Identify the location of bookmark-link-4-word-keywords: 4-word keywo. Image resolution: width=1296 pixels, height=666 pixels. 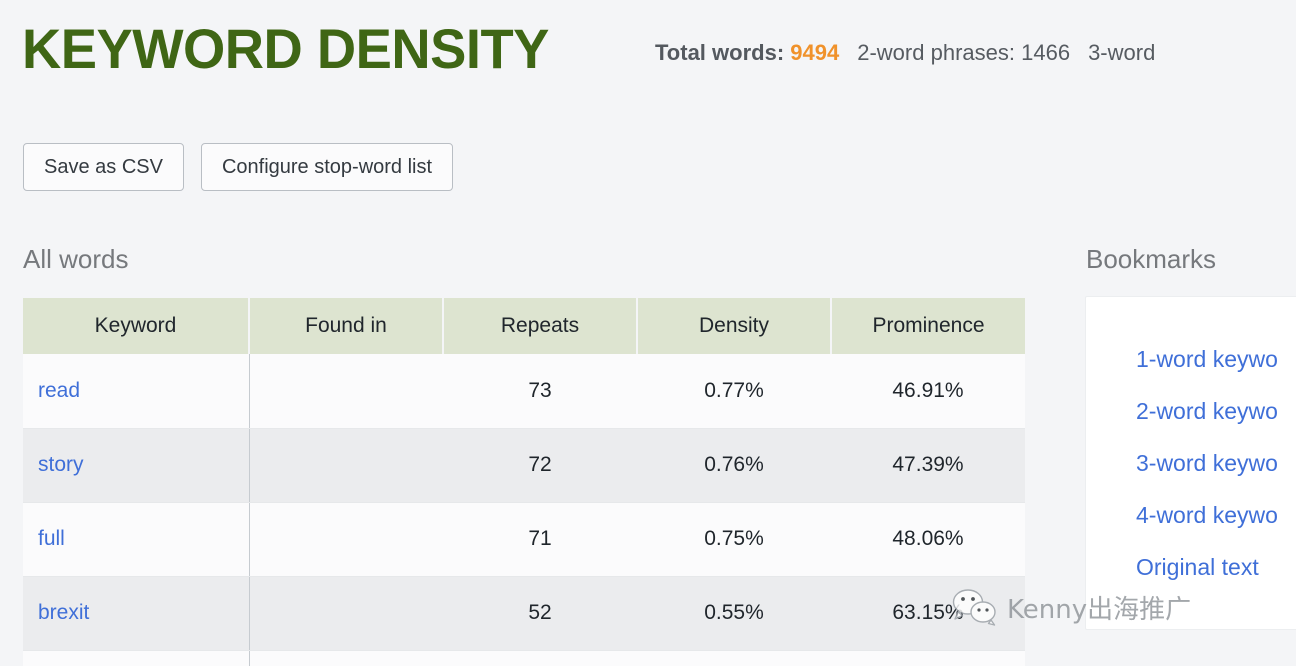
(1207, 515).